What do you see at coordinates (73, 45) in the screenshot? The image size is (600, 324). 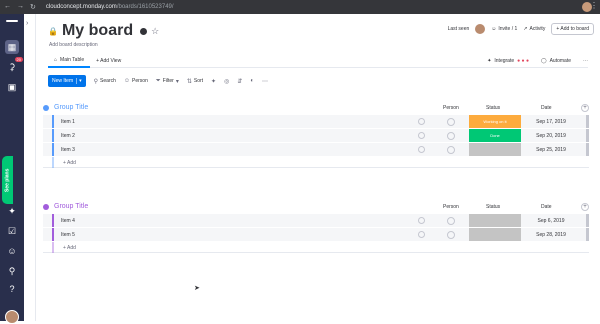 I see `board-description: Add board description` at bounding box center [73, 45].